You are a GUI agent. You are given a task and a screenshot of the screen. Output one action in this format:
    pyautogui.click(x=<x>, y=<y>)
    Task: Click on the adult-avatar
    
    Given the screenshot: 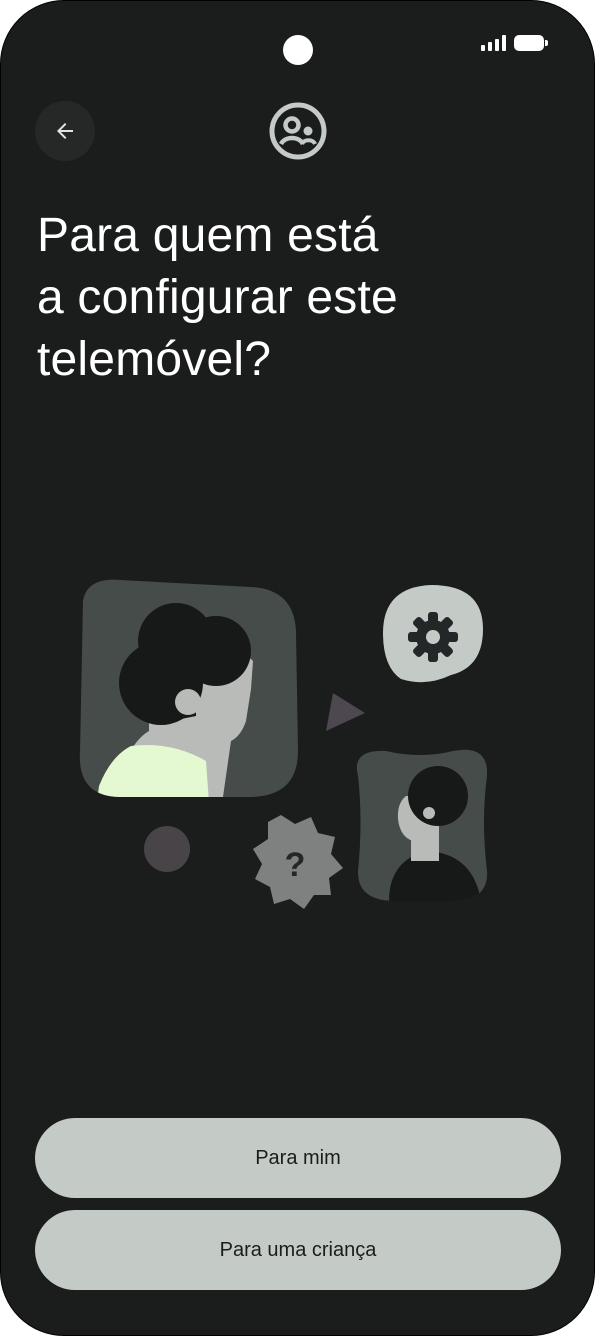 What is the action you would take?
    pyautogui.click(x=189, y=688)
    